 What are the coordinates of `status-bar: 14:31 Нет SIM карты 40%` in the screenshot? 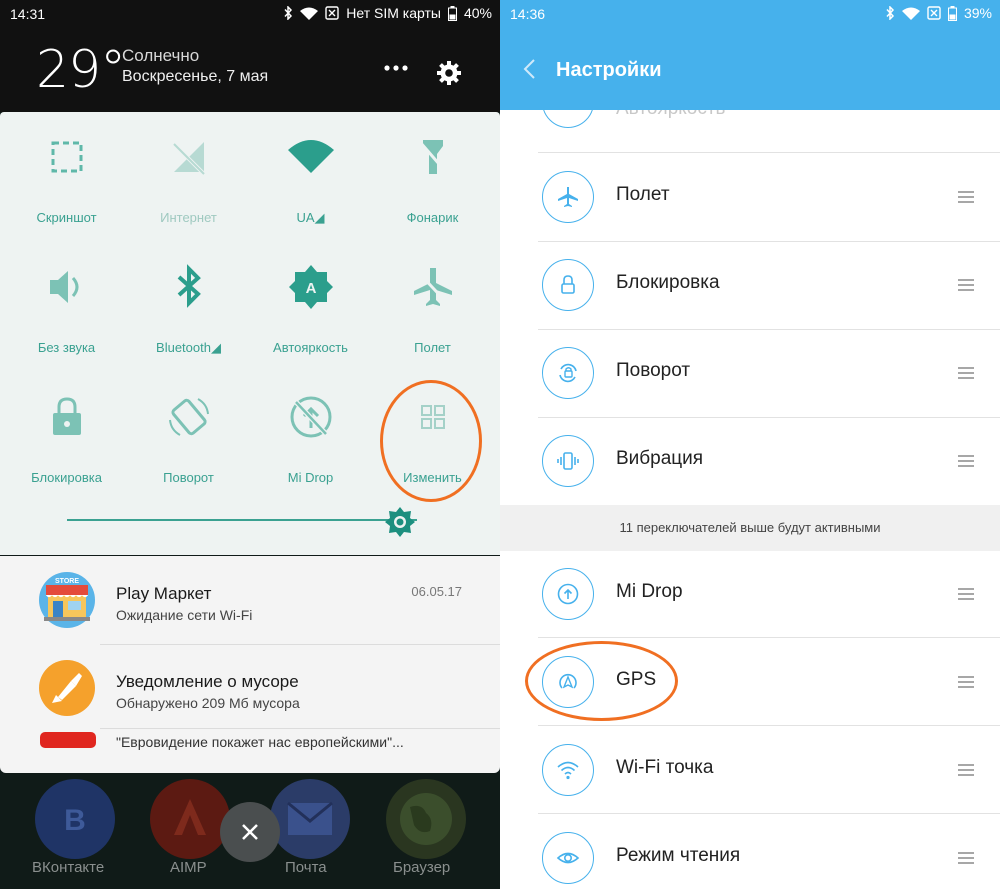 It's located at (250, 14).